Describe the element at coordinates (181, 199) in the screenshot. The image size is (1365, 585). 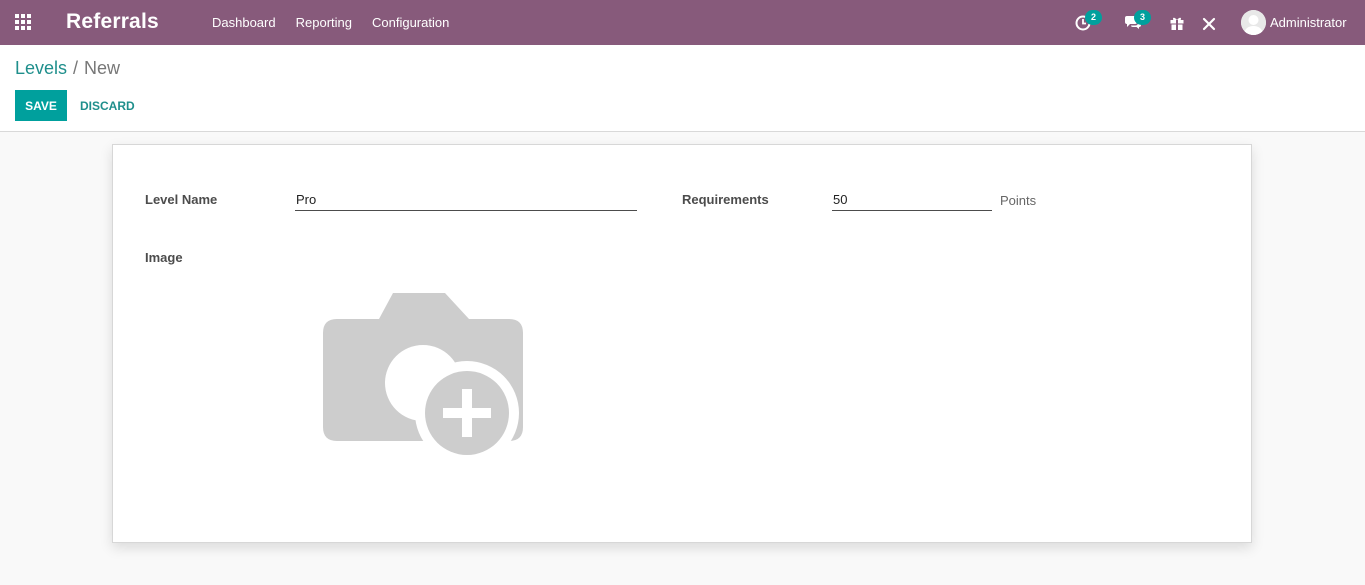
I see `level-name-label: Level Name` at that location.